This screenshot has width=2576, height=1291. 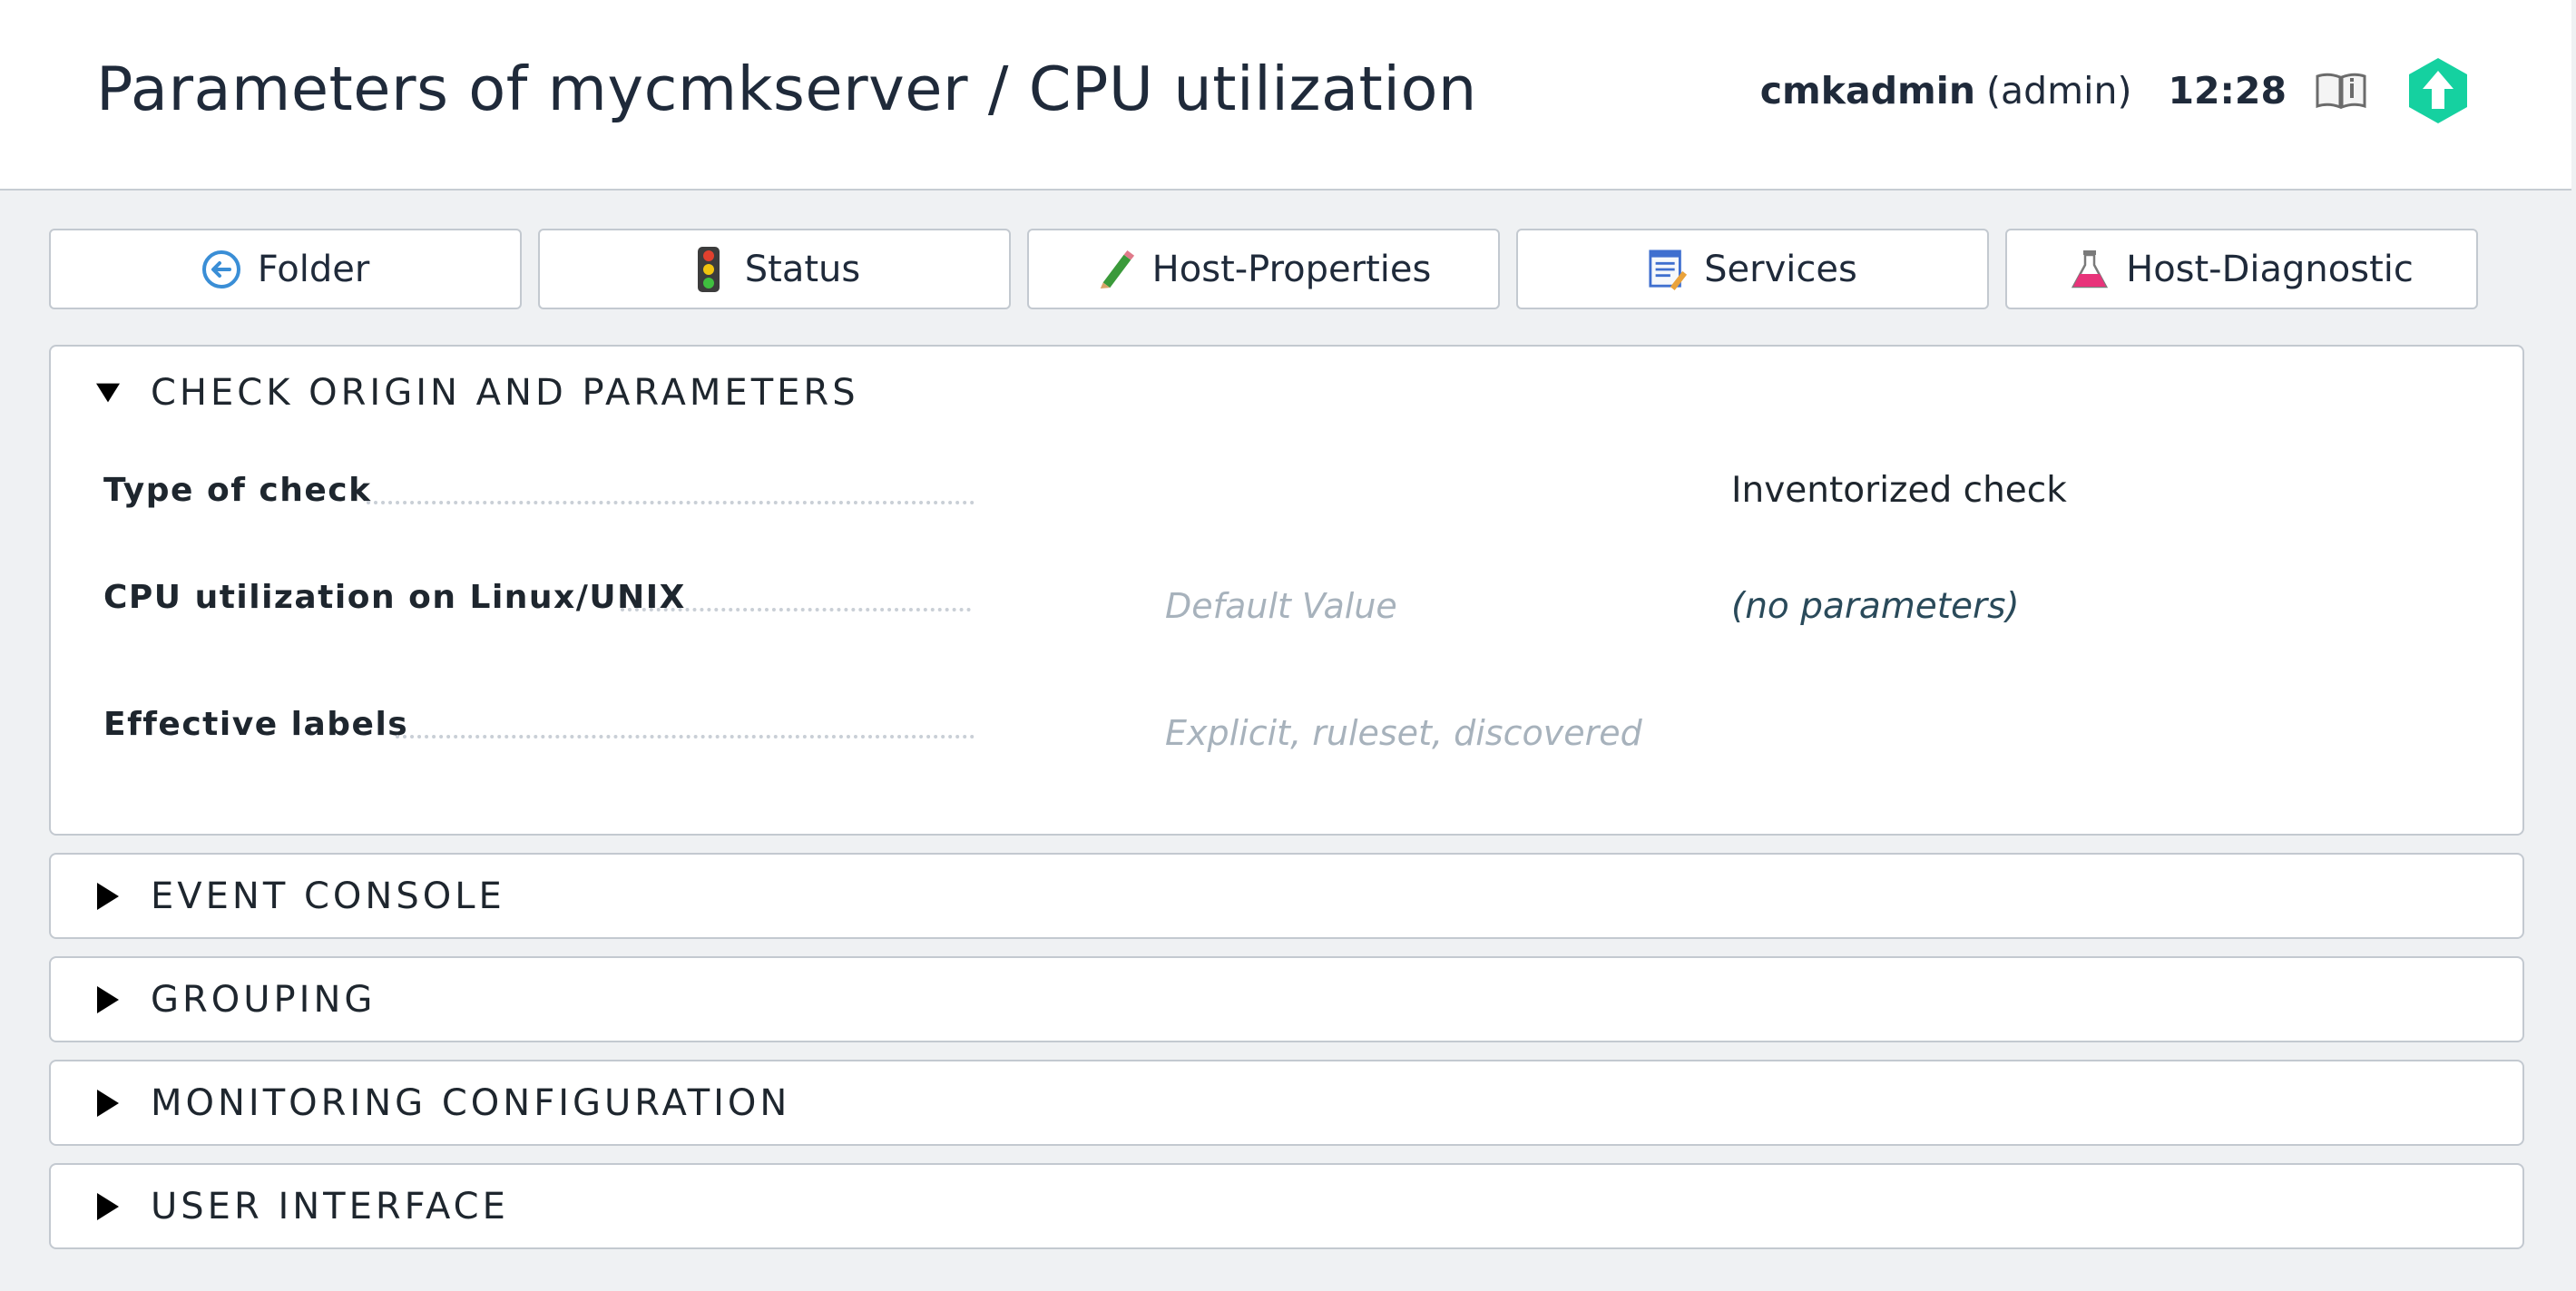 I want to click on collapse-triangle-icon, so click(x=108, y=393).